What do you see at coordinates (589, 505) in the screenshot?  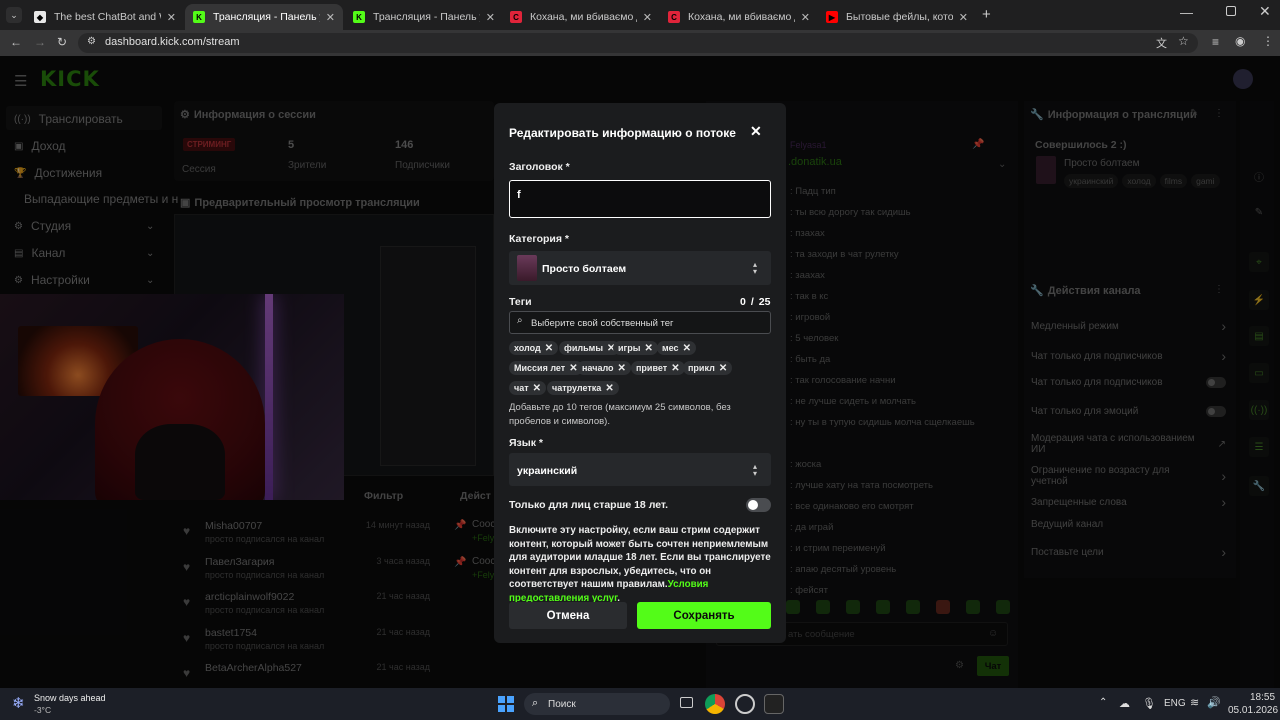 I see `adult-toggle-label: Только для лиц старше 18 лет.` at bounding box center [589, 505].